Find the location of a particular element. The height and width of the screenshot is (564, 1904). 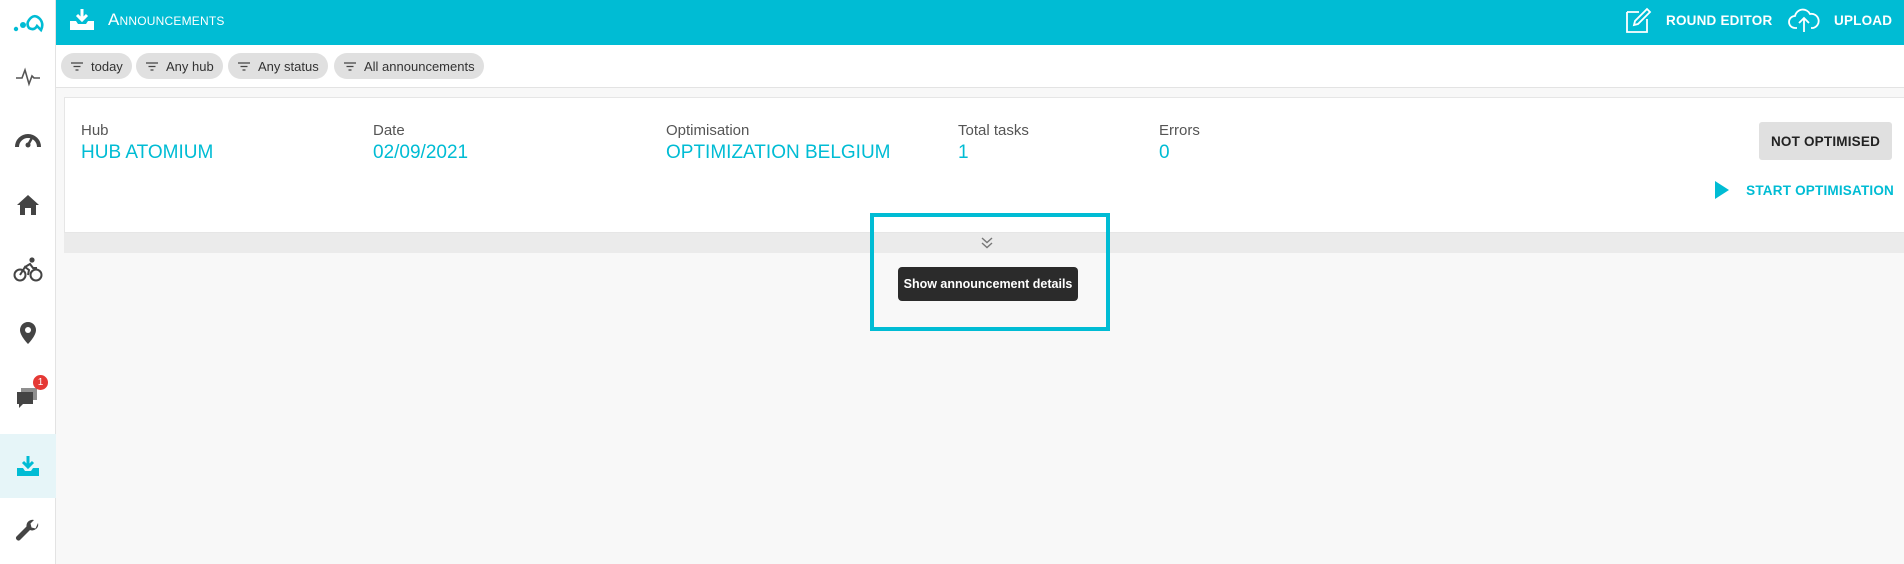

sidebar-item-locations is located at coordinates (28, 333).